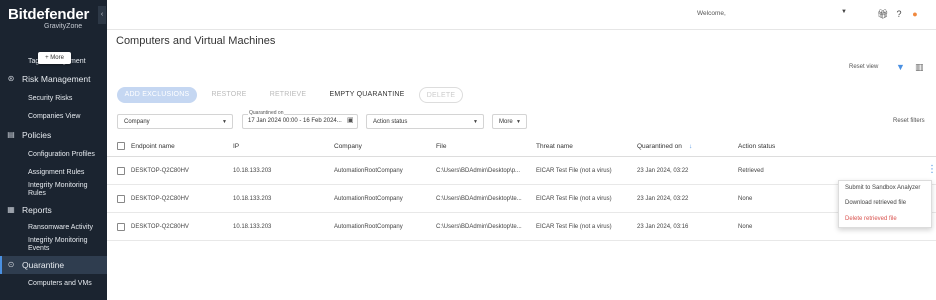 The image size is (936, 300). Describe the element at coordinates (266, 113) in the screenshot. I see `quarantined-on-label: Quarantined on` at that location.